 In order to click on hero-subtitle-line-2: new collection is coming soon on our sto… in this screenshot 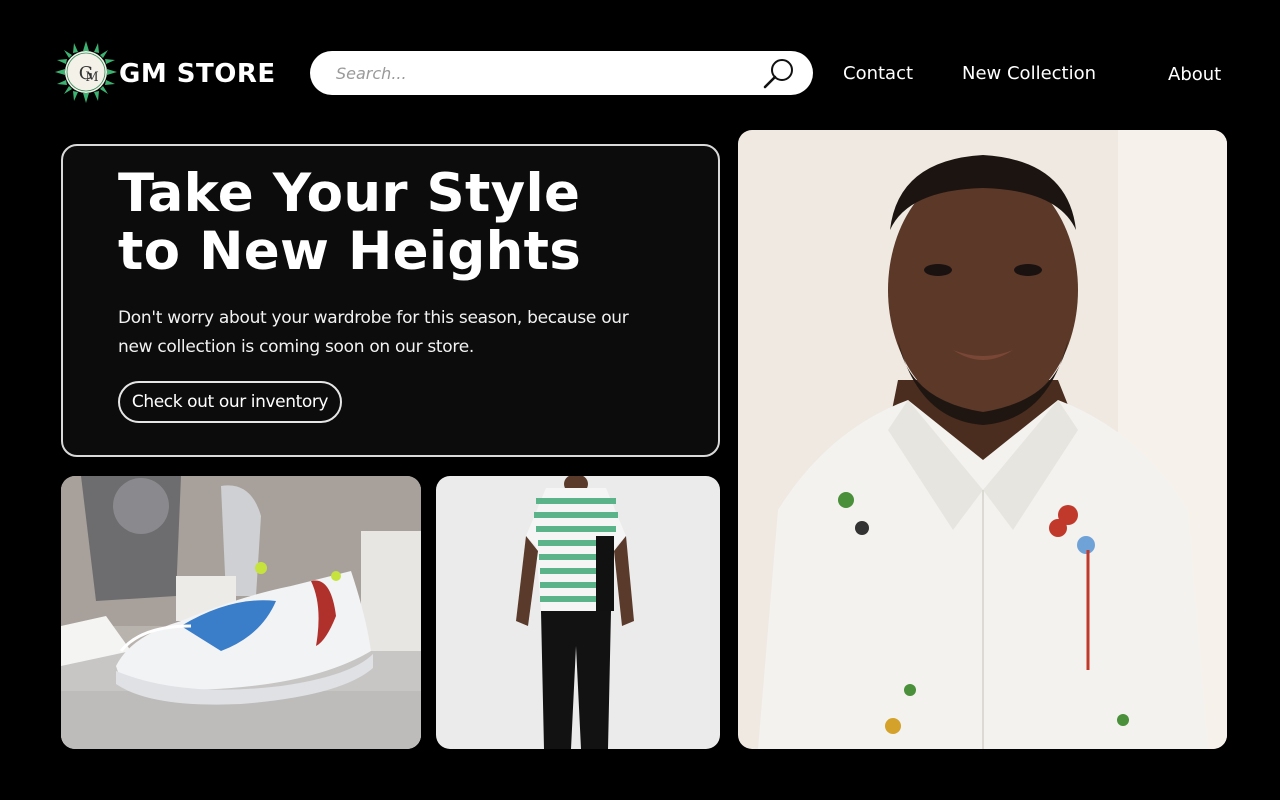, I will do `click(296, 347)`.